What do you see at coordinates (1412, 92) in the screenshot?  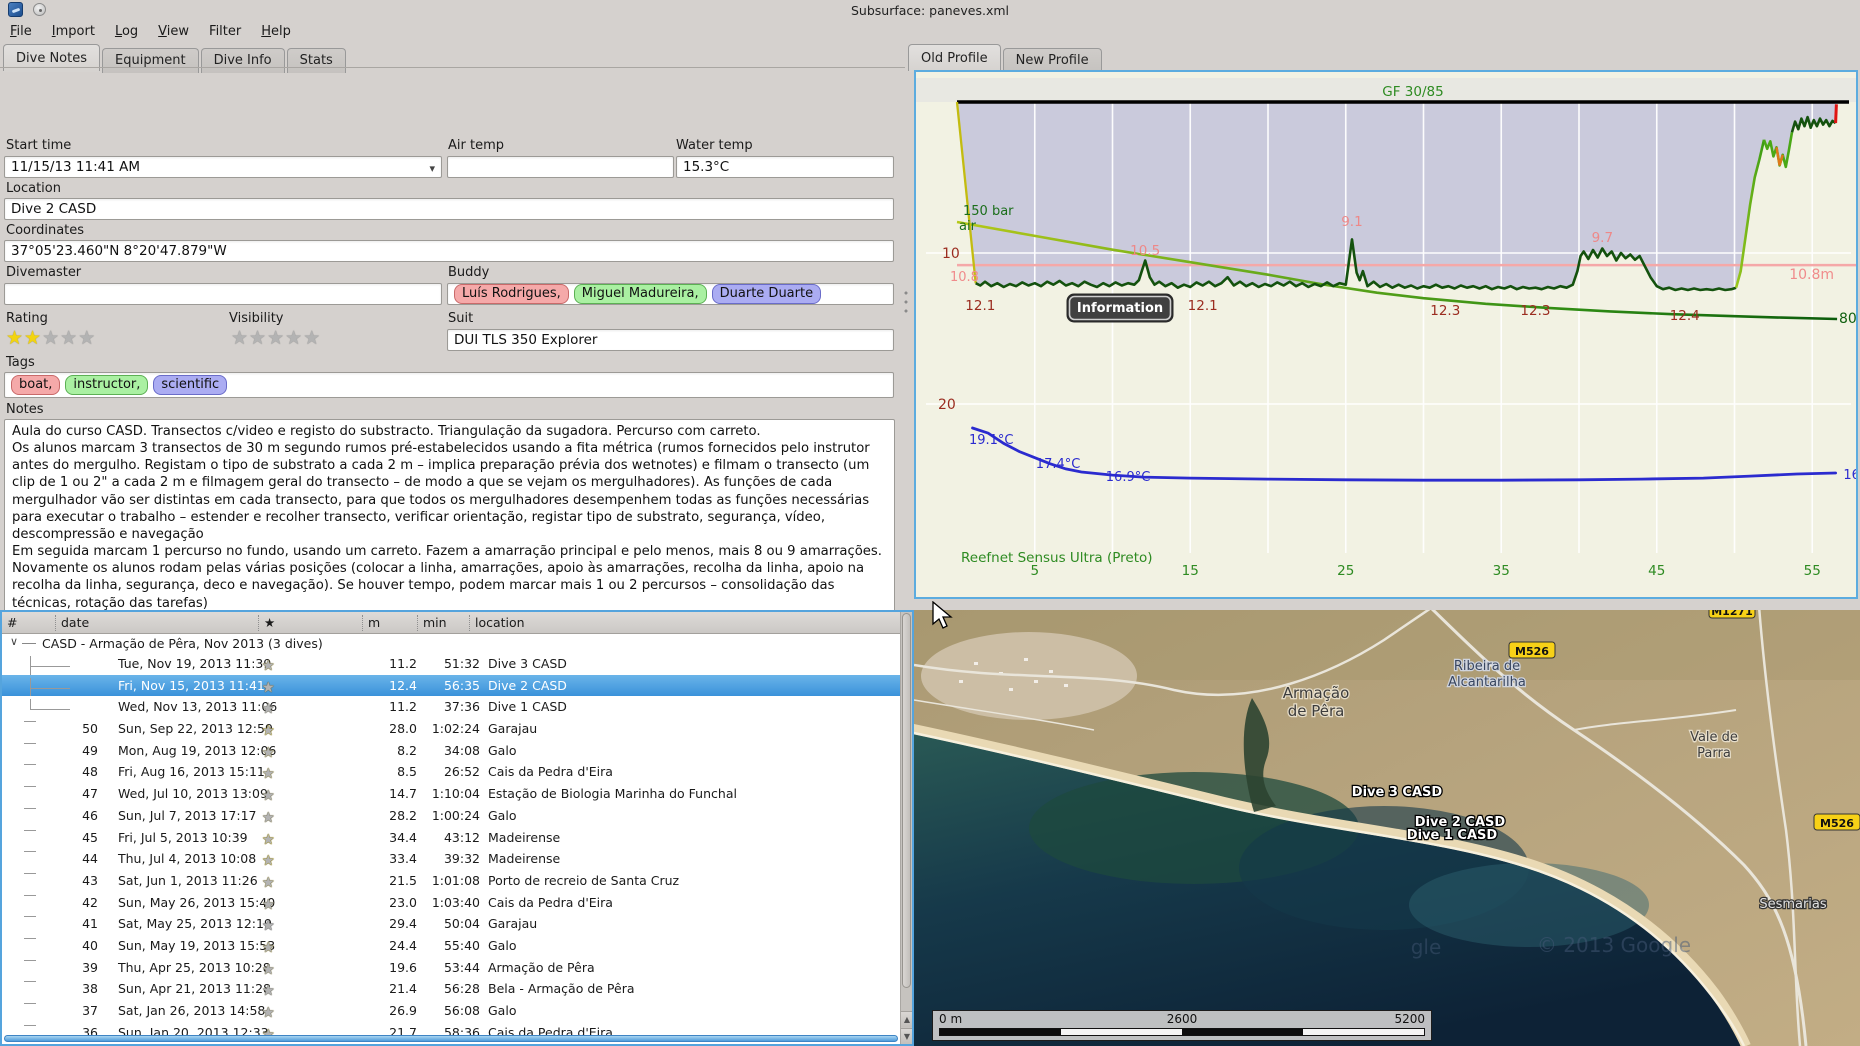 I see `svg-text: GF 30/85` at bounding box center [1412, 92].